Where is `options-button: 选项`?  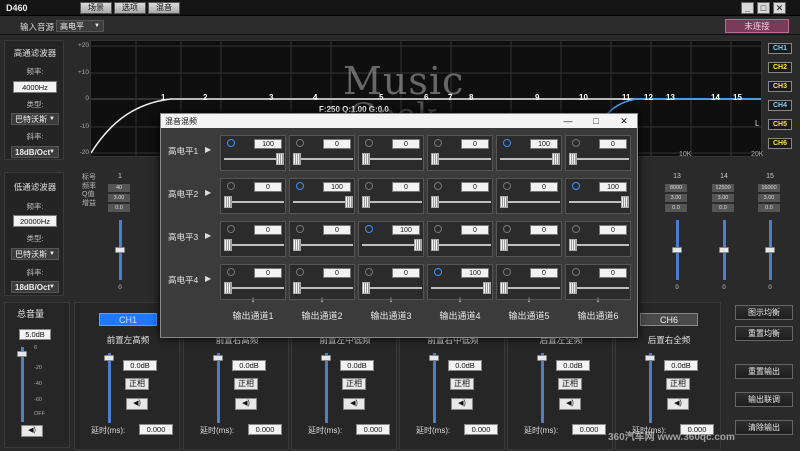 options-button: 选项 is located at coordinates (130, 8).